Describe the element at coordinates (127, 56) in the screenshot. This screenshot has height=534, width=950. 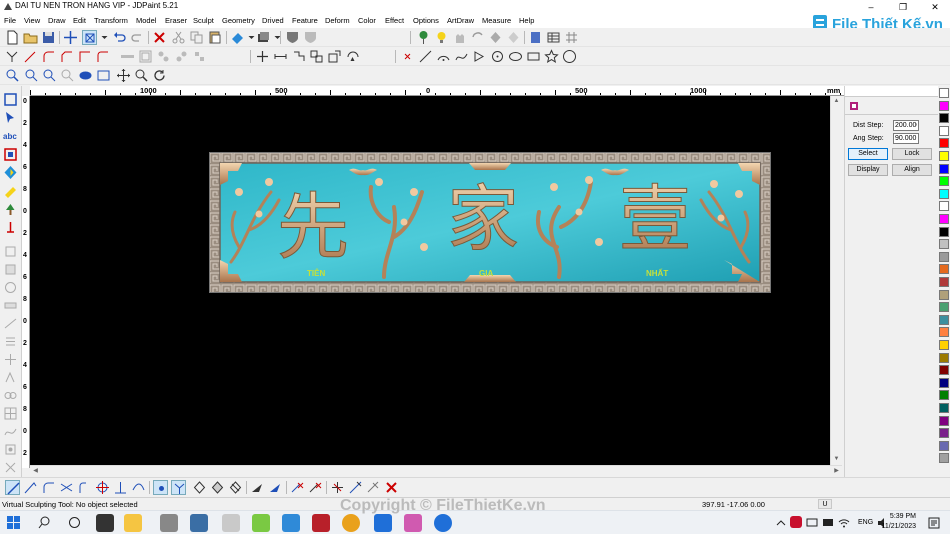
I see `line-width-icon` at that location.